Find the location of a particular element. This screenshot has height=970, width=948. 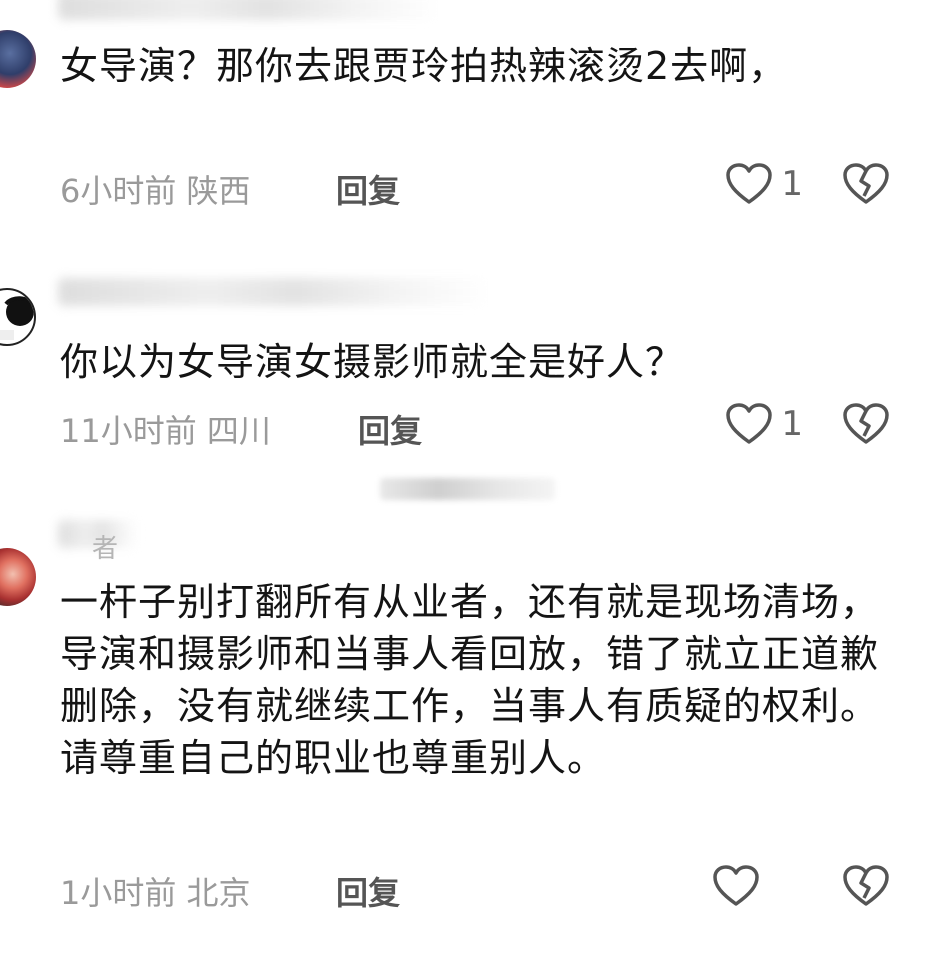

comment-meta: 1小时前 北京 is located at coordinates (155, 891).